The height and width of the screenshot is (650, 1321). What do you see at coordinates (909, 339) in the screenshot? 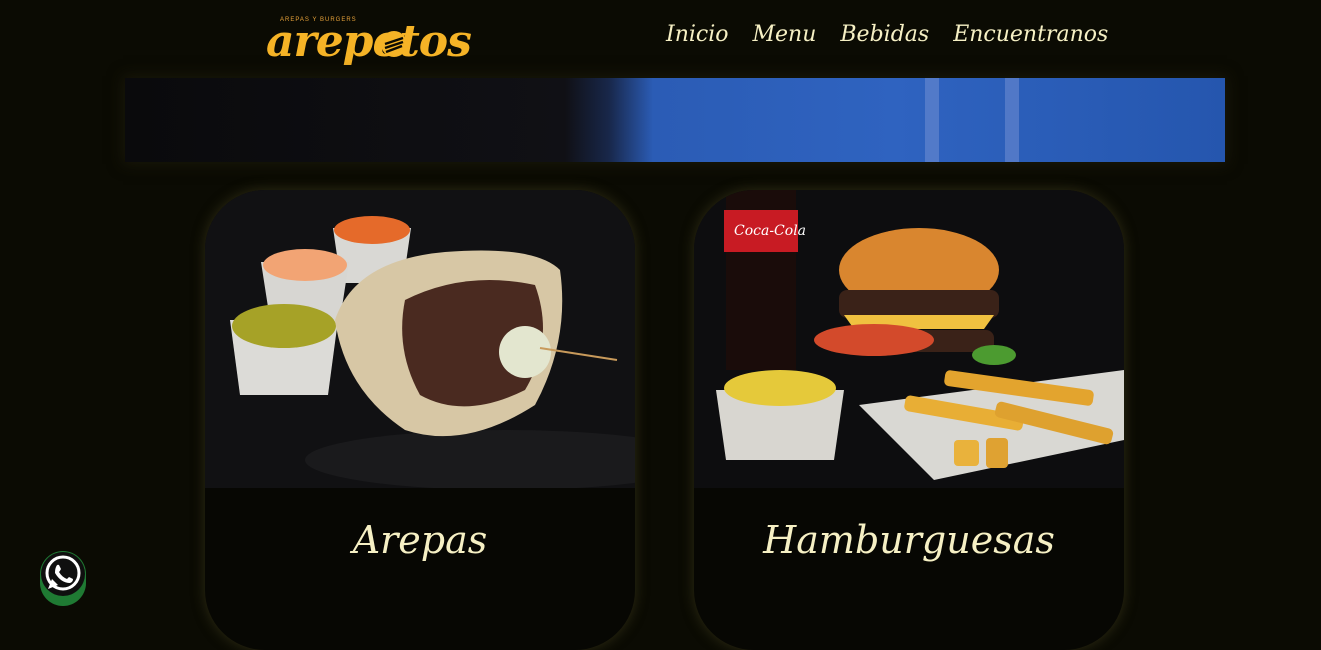
I see `burger-fries-soda-photo: Coca-Cola` at bounding box center [909, 339].